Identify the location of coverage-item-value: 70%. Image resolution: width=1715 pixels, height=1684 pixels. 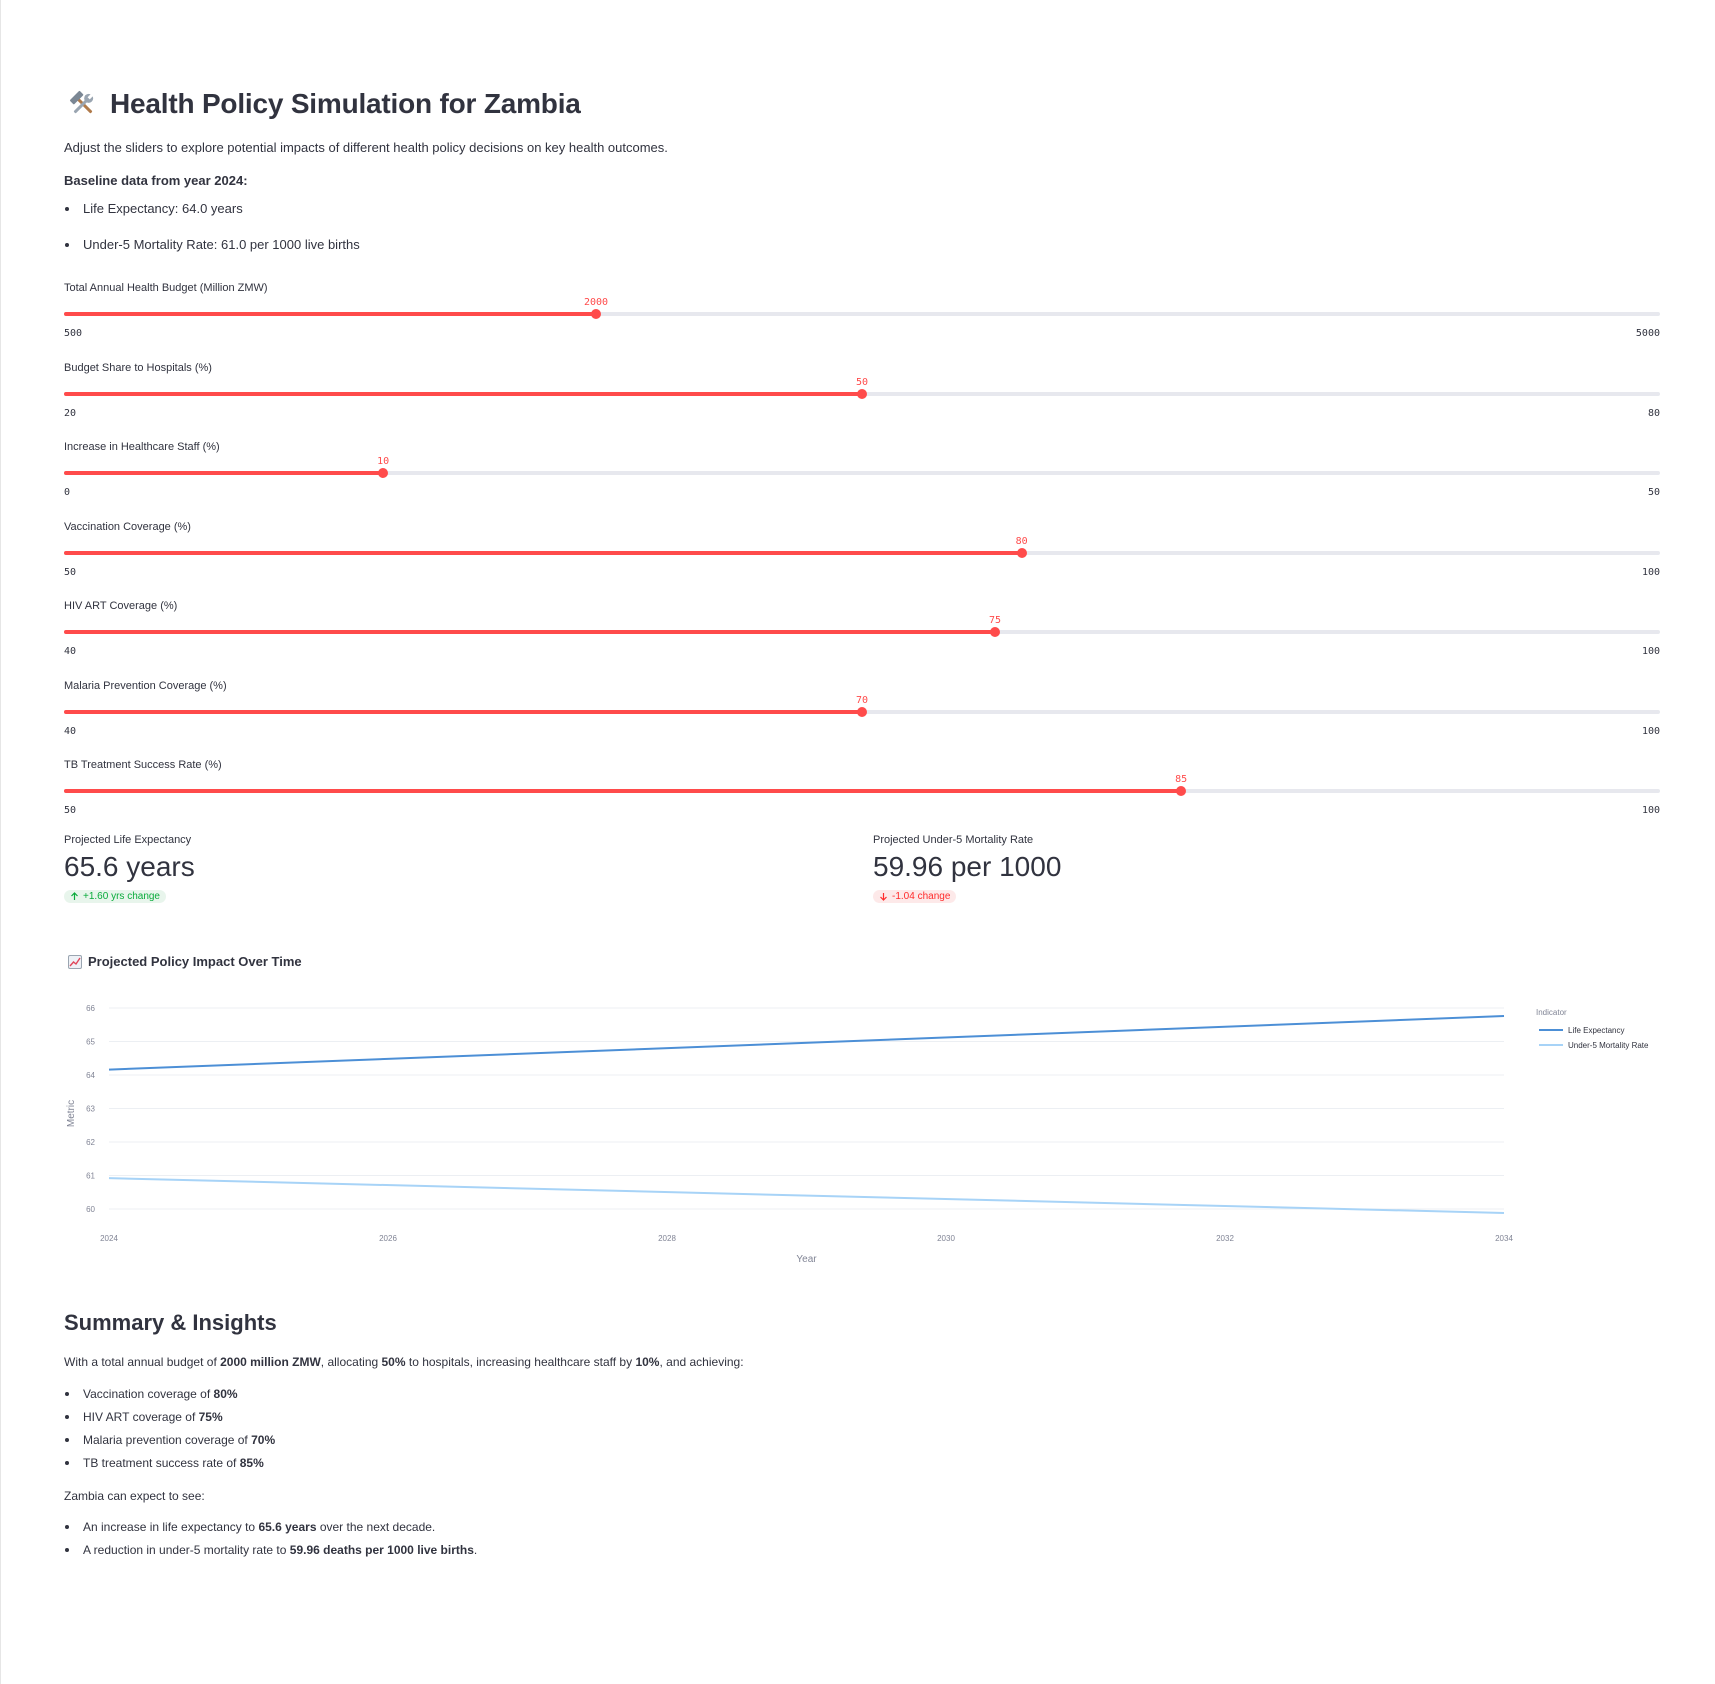
(263, 1440).